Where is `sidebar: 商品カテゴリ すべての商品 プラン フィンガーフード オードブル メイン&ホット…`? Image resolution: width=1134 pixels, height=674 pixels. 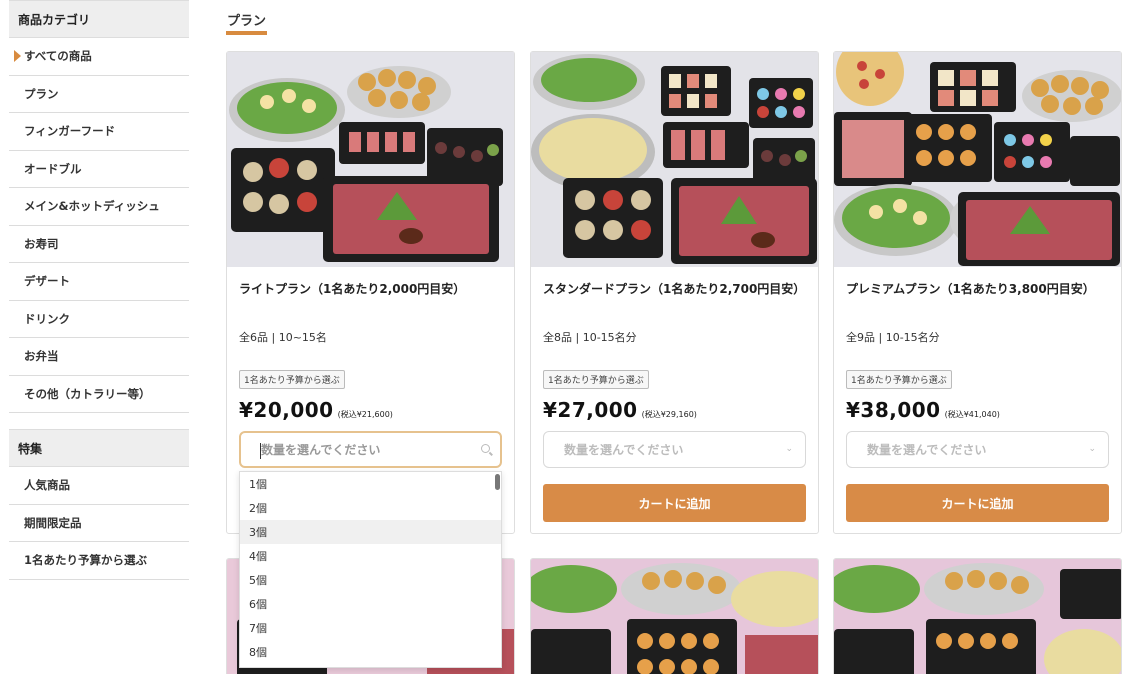
sidebar: 商品カテゴリ すべての商品 プラン フィンガーフード オードブル メイン&ホット… is located at coordinates (99, 290).